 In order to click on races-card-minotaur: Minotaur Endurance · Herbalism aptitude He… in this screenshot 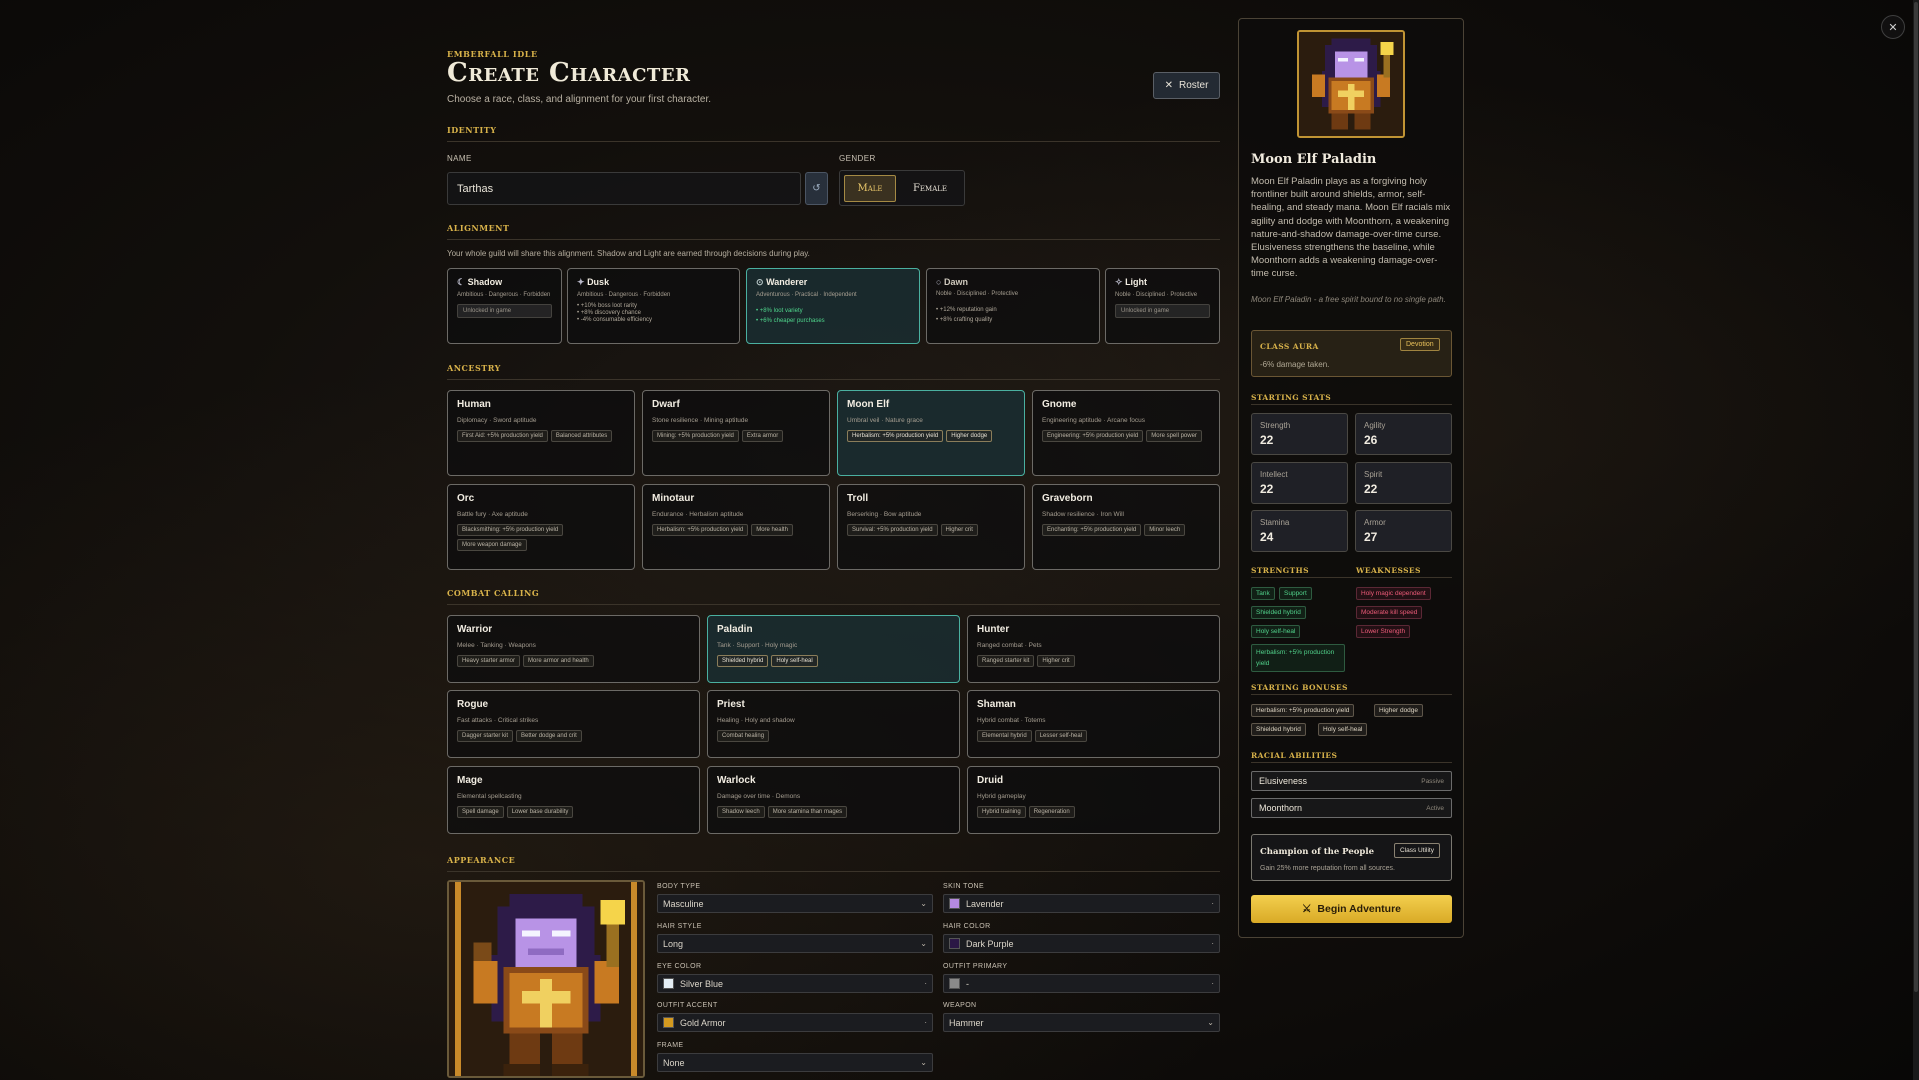, I will do `click(736, 527)`.